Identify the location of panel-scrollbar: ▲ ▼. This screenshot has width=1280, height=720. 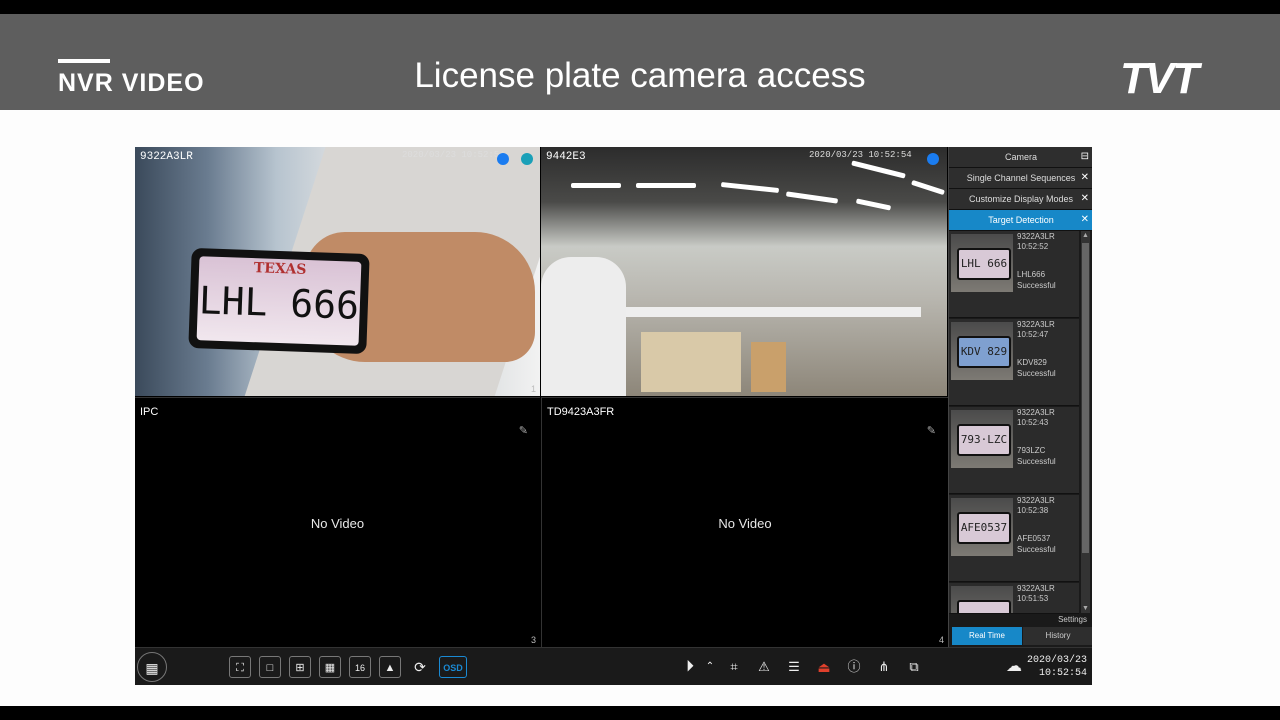
(1085, 422).